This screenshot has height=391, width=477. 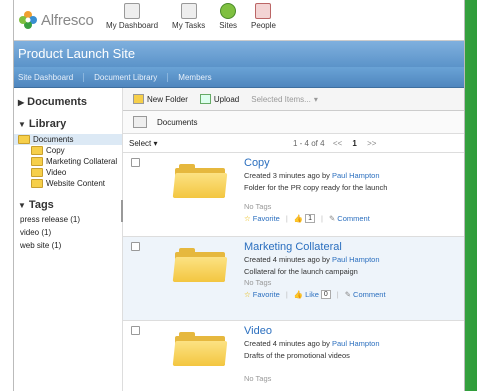 I want to click on site-nav-members: Members, so click(x=199, y=77).